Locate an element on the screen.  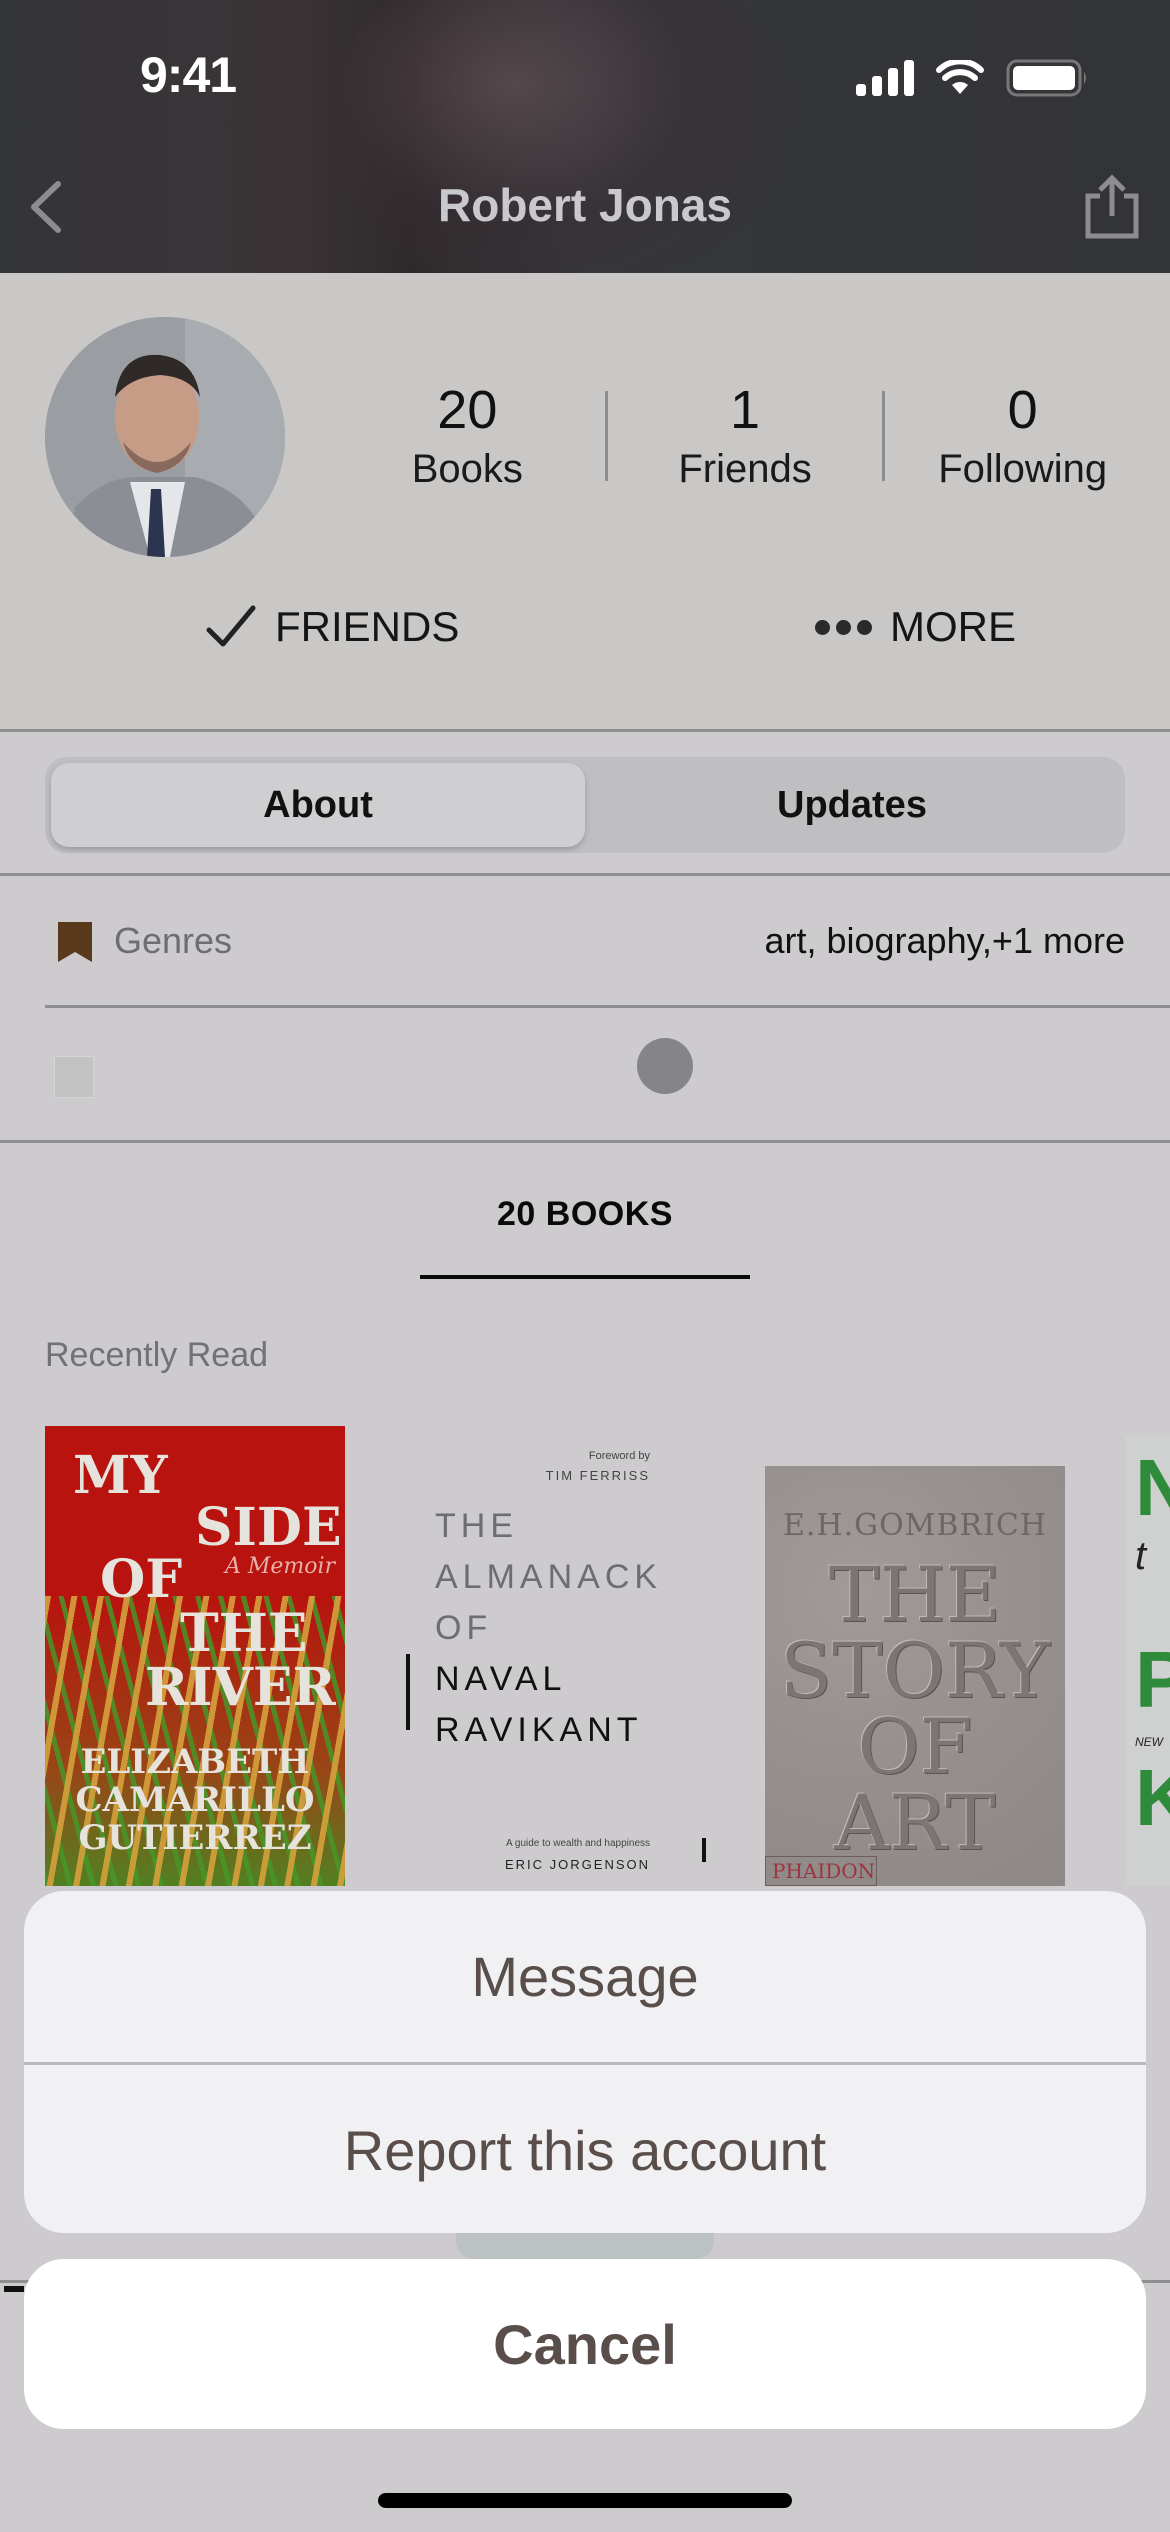
book-title-line: STORY is located at coordinates (915, 1670).